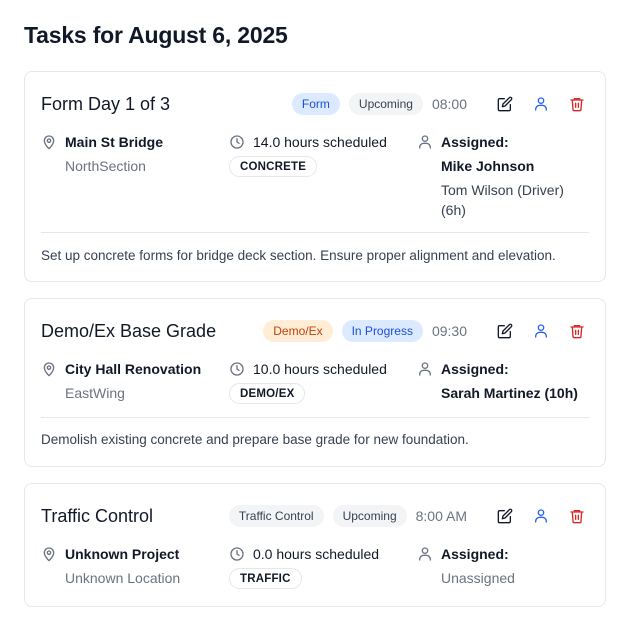  What do you see at coordinates (114, 142) in the screenshot?
I see `project-name: Main St Bridge` at bounding box center [114, 142].